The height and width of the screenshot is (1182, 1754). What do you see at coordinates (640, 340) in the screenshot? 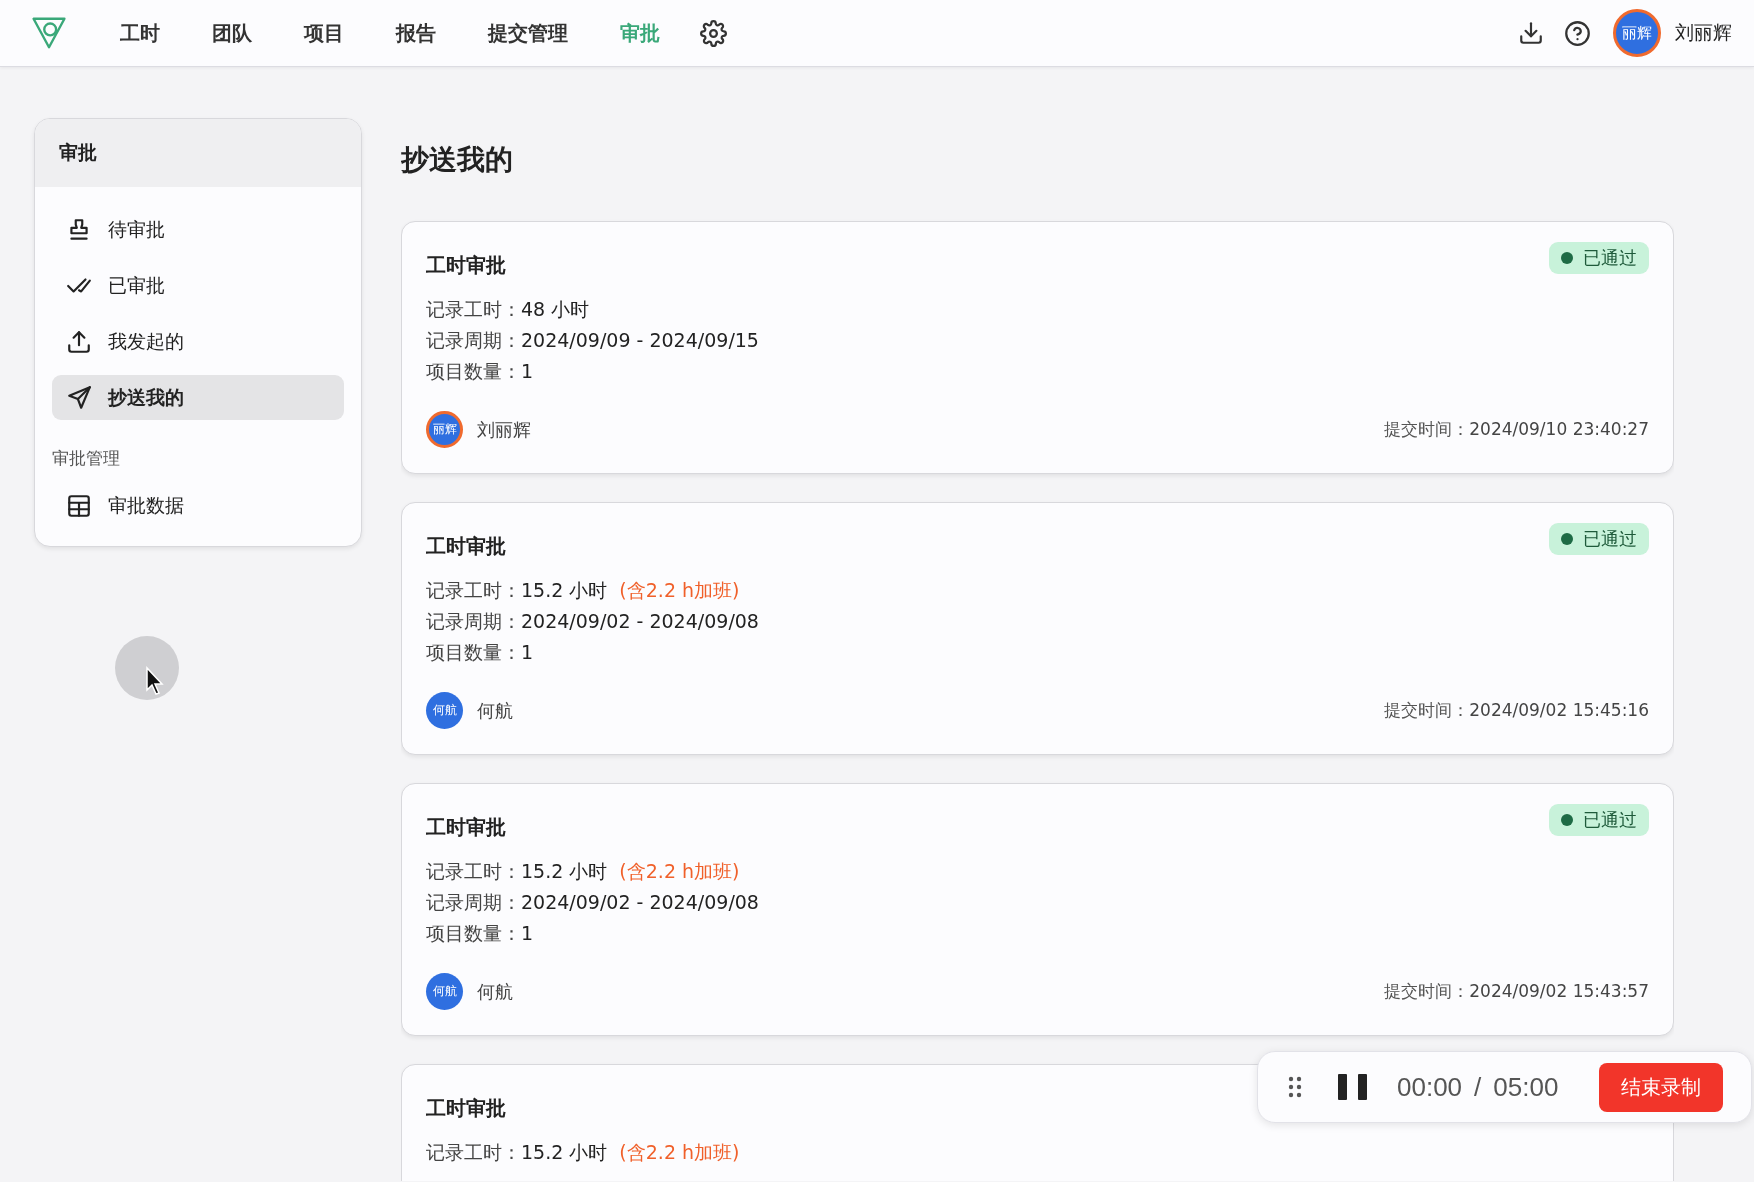
I see `field-value: 2024/09/09 - 2024/09/15` at bounding box center [640, 340].